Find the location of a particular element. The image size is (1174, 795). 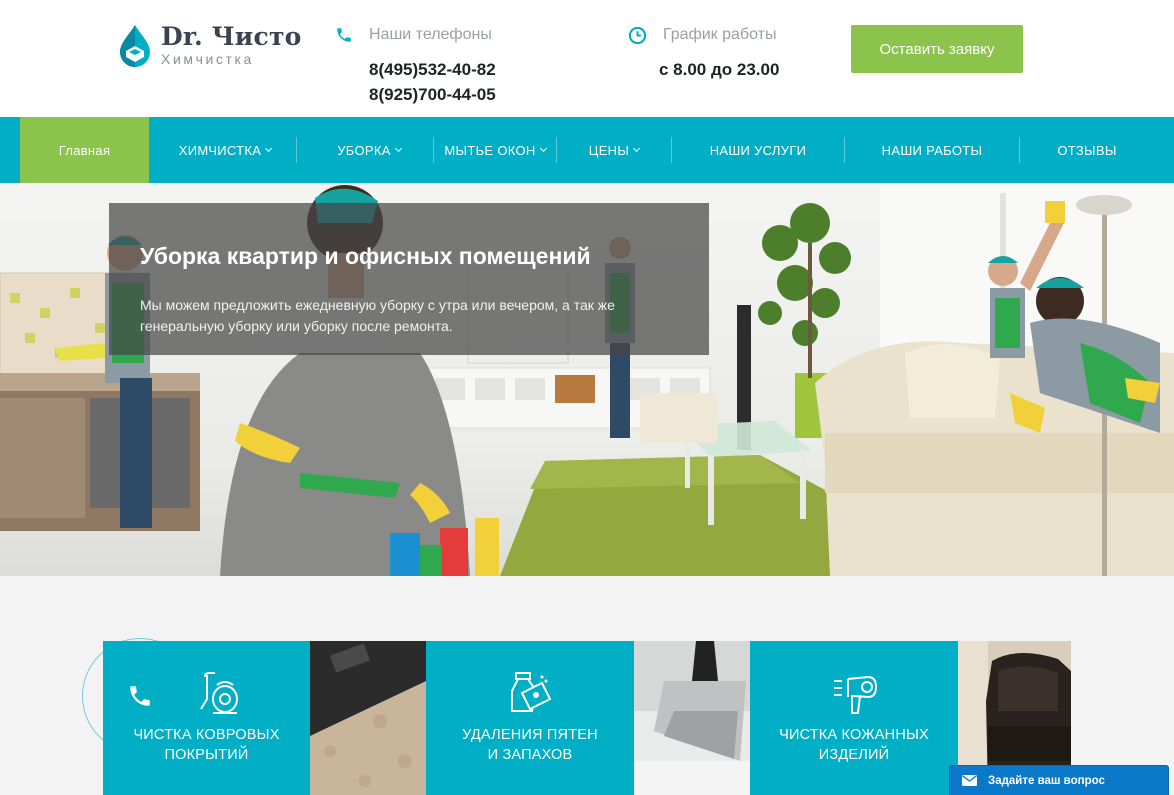

nav-item-label: ХИМЧИСТКА is located at coordinates (220, 150).